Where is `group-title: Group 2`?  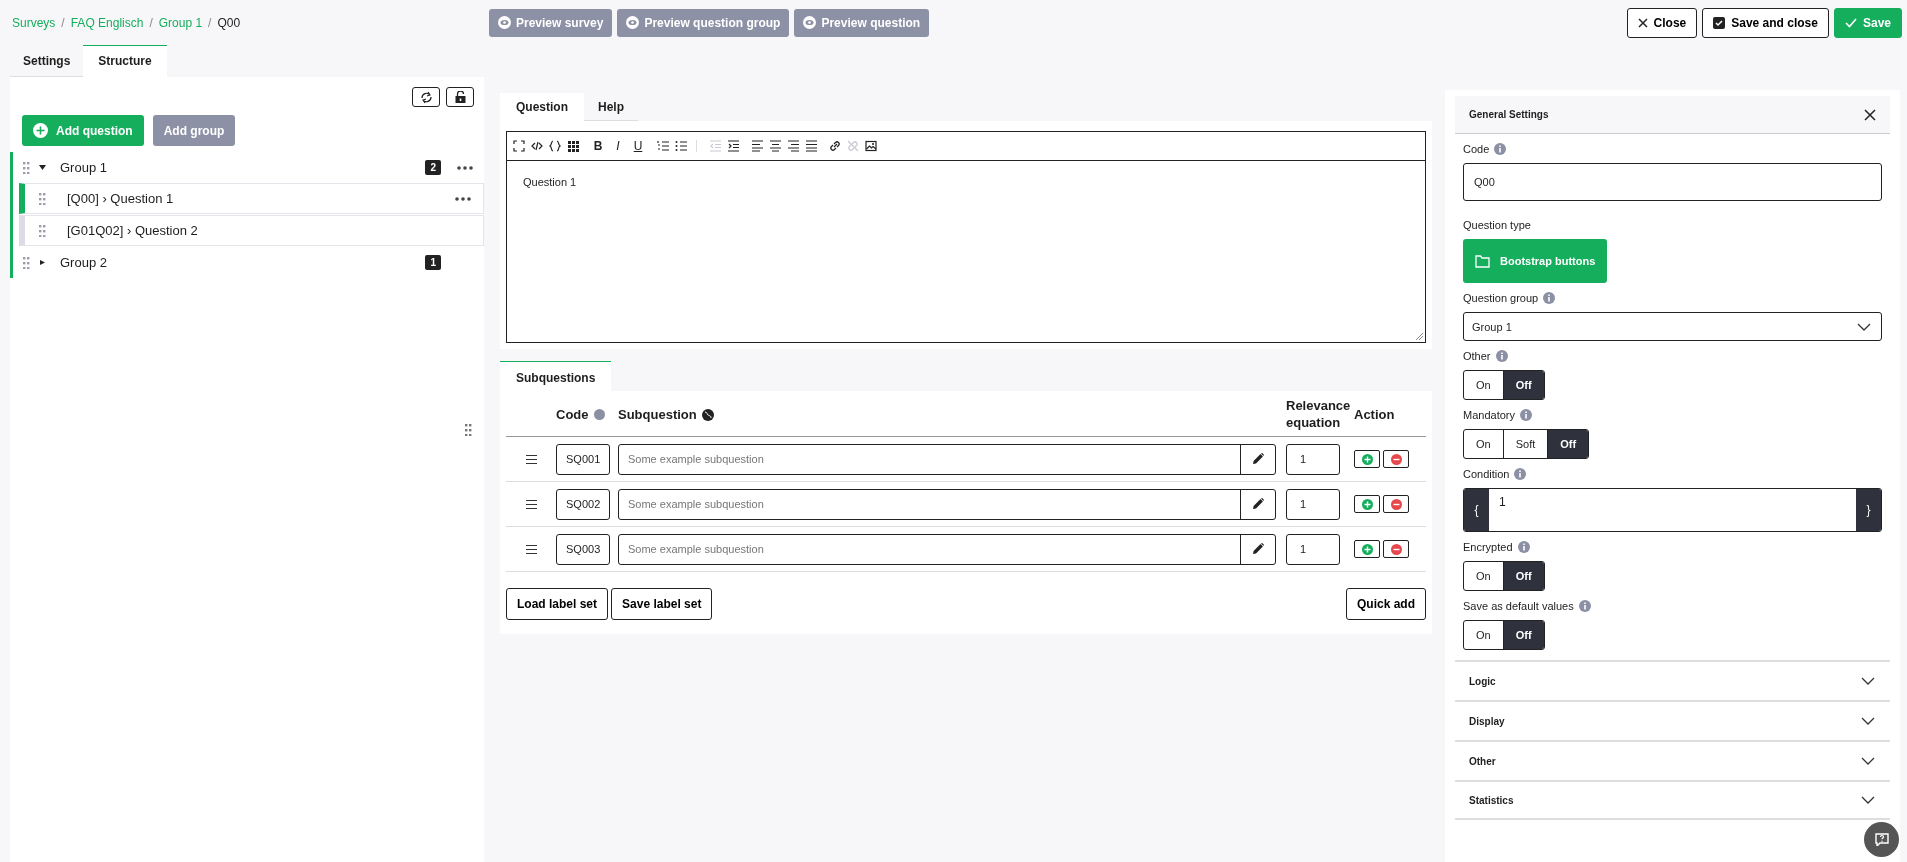
group-title: Group 2 is located at coordinates (83, 262).